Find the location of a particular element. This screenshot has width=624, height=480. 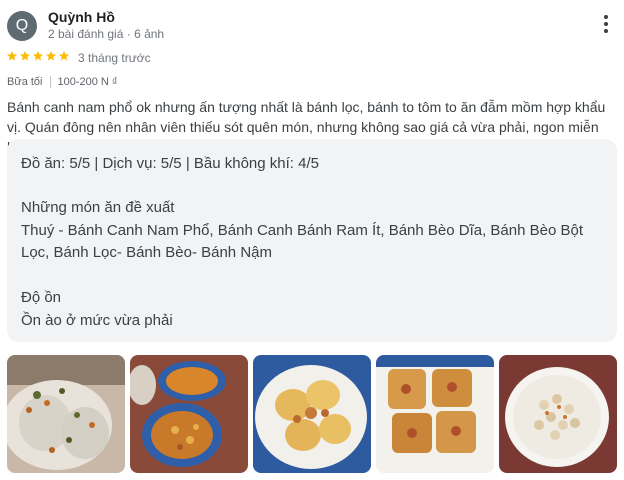

review-tags: Bữa tối 100-200 N ₫ is located at coordinates (62, 82).